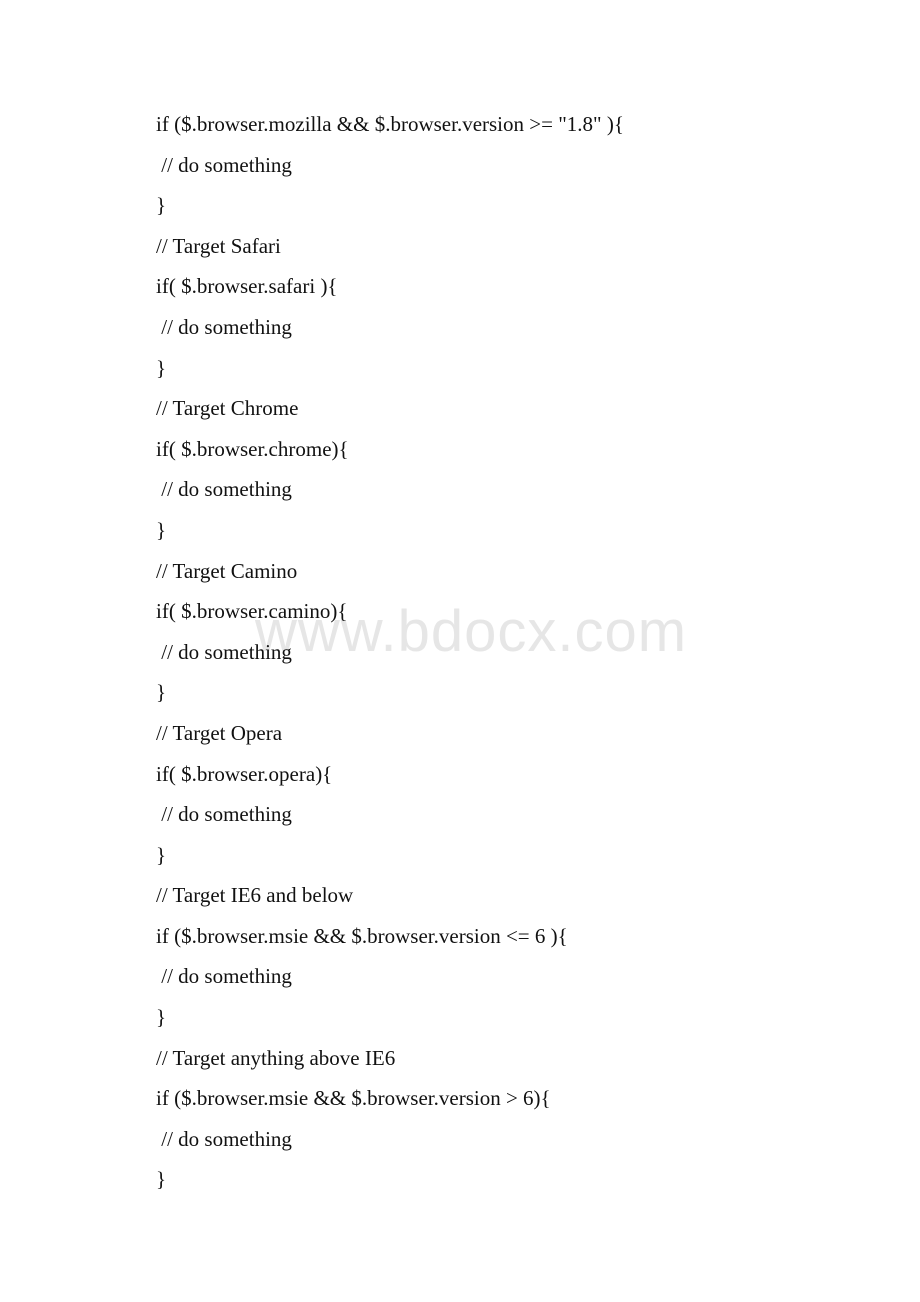 The image size is (920, 1302). Describe the element at coordinates (218, 245) in the screenshot. I see `code-line: // Target Safari` at that location.